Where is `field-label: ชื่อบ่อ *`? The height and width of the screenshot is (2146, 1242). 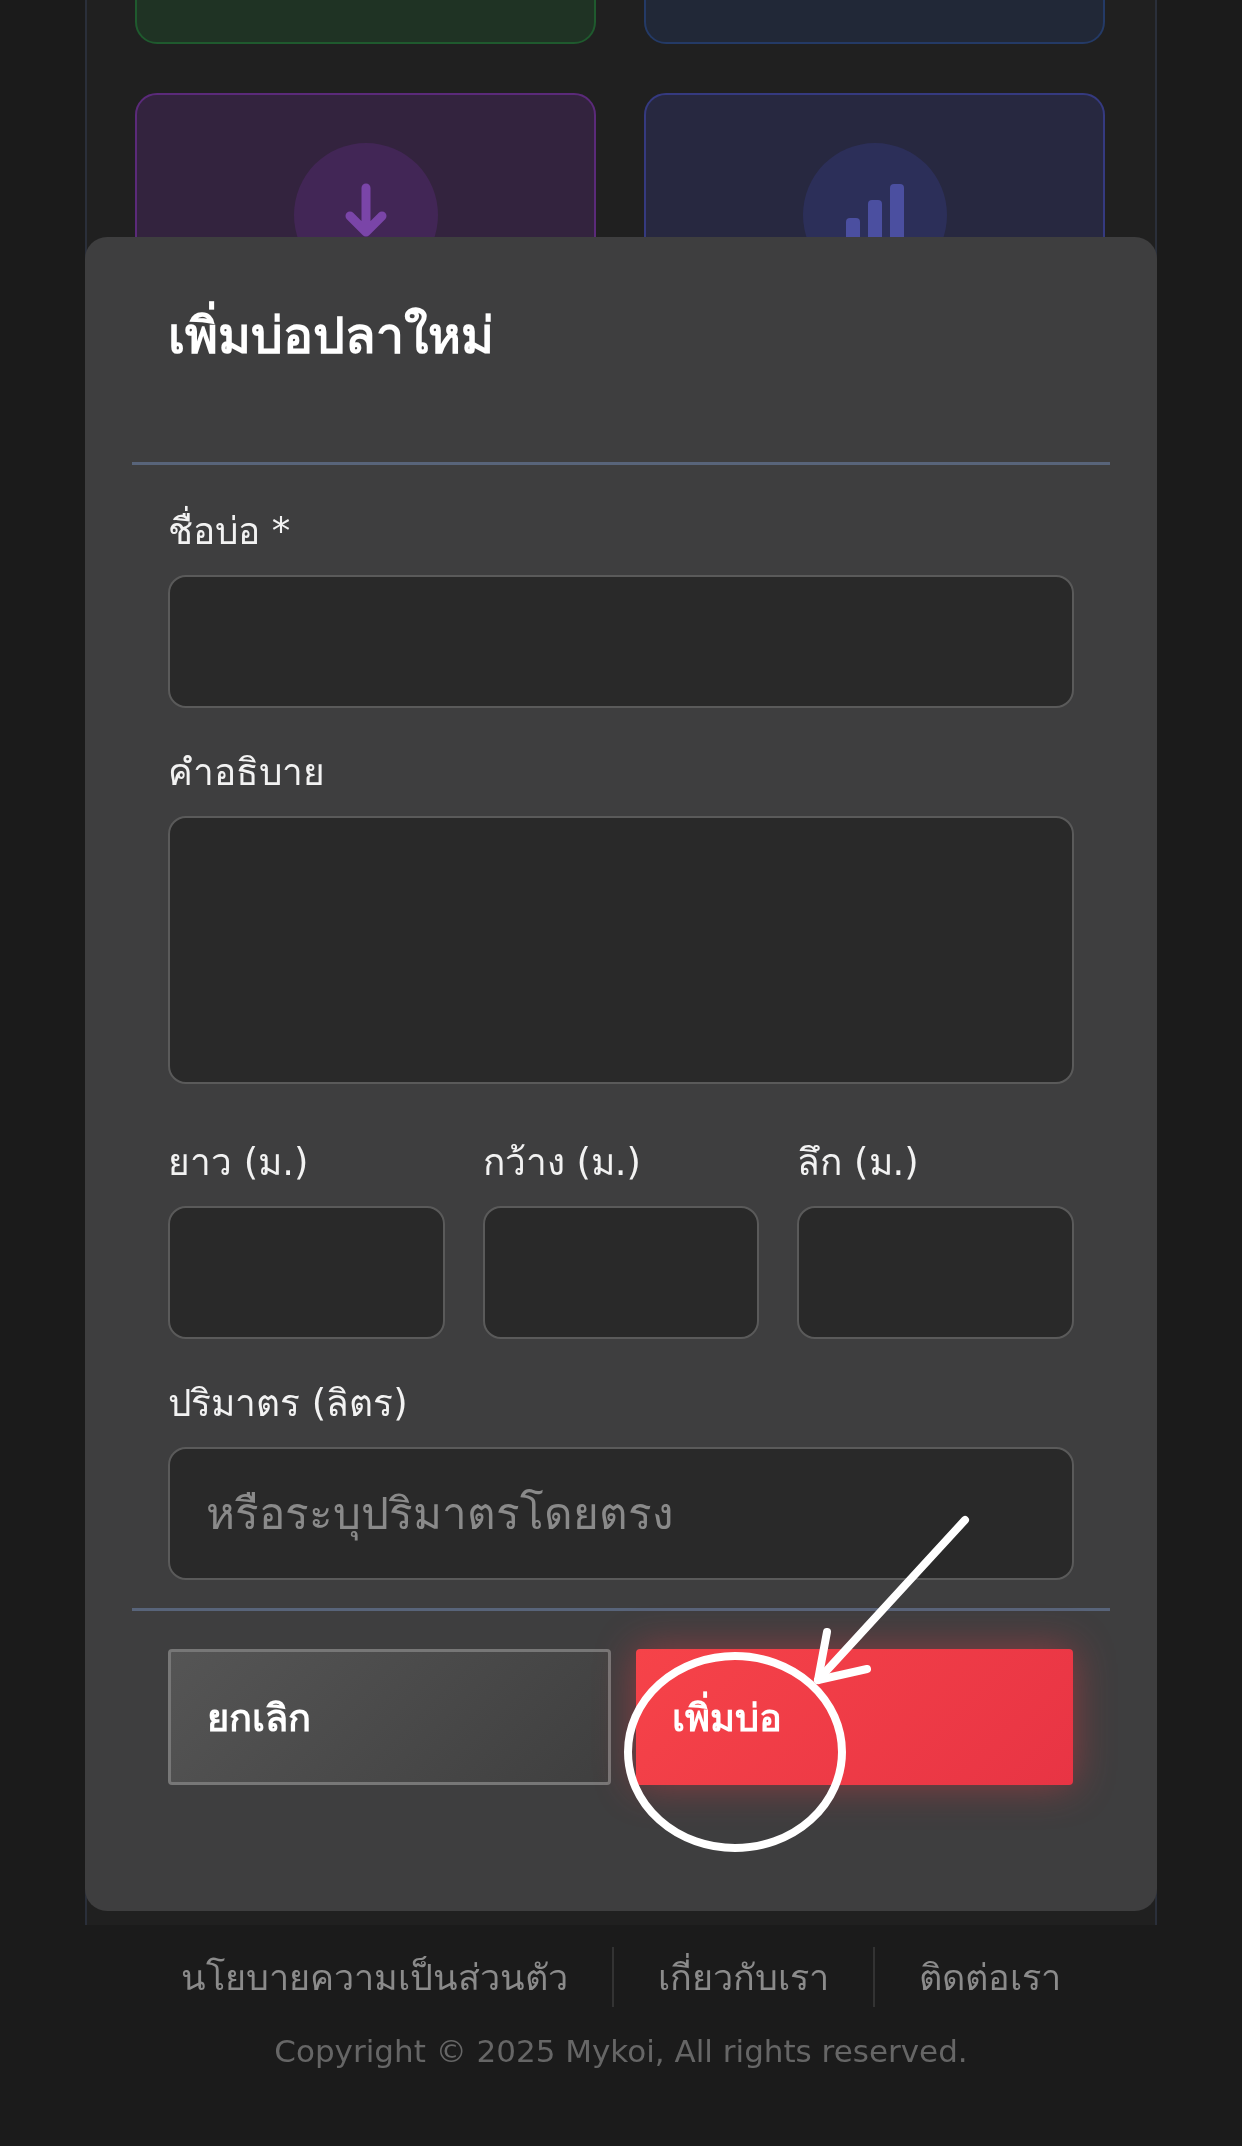 field-label: ชื่อบ่อ * is located at coordinates (621, 532).